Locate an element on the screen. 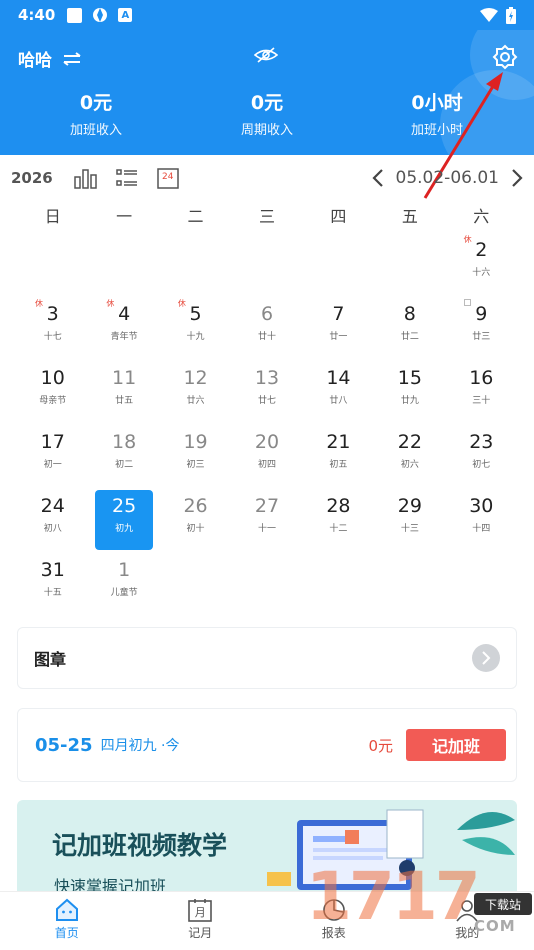 Image resolution: width=534 pixels, height=950 pixels. calendar-day: 14 廿八 is located at coordinates (338, 392).